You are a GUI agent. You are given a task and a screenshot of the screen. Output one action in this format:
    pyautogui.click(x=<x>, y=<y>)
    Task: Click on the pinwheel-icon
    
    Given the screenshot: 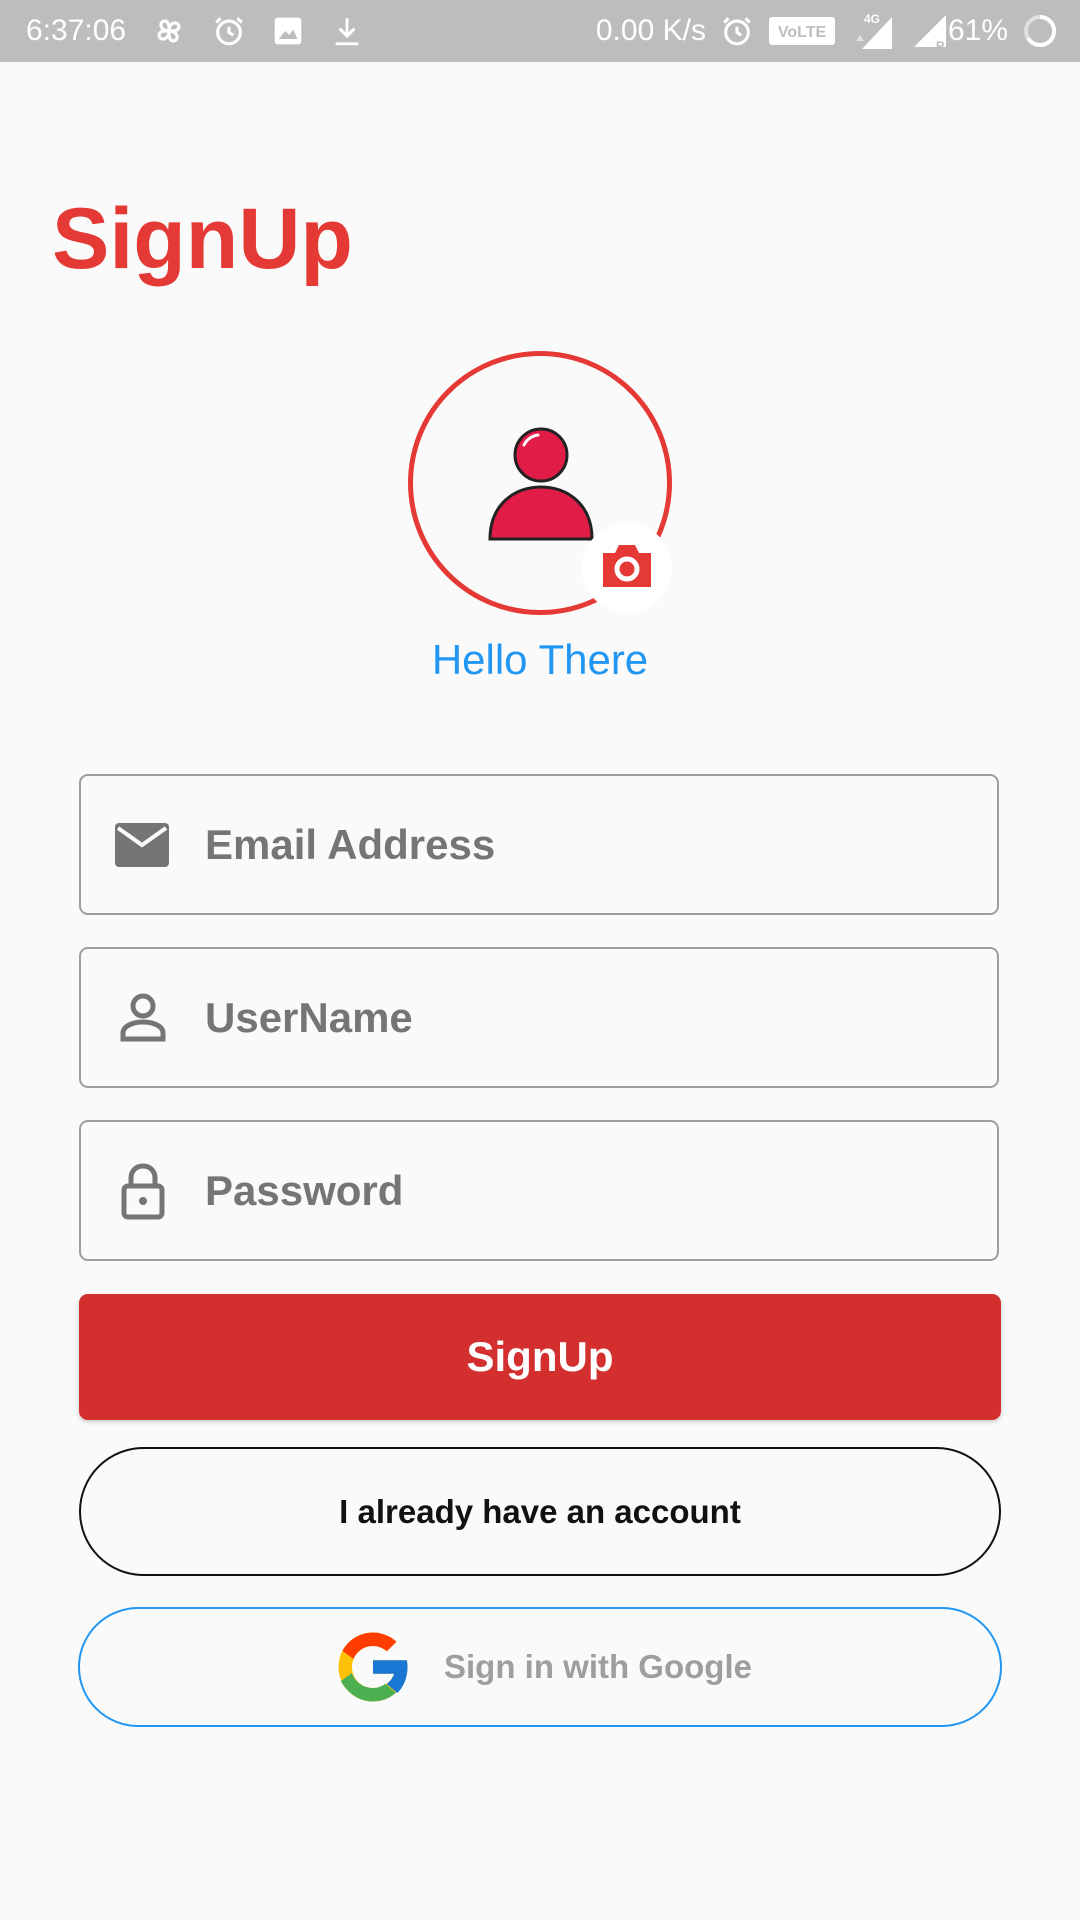 What is the action you would take?
    pyautogui.click(x=169, y=31)
    